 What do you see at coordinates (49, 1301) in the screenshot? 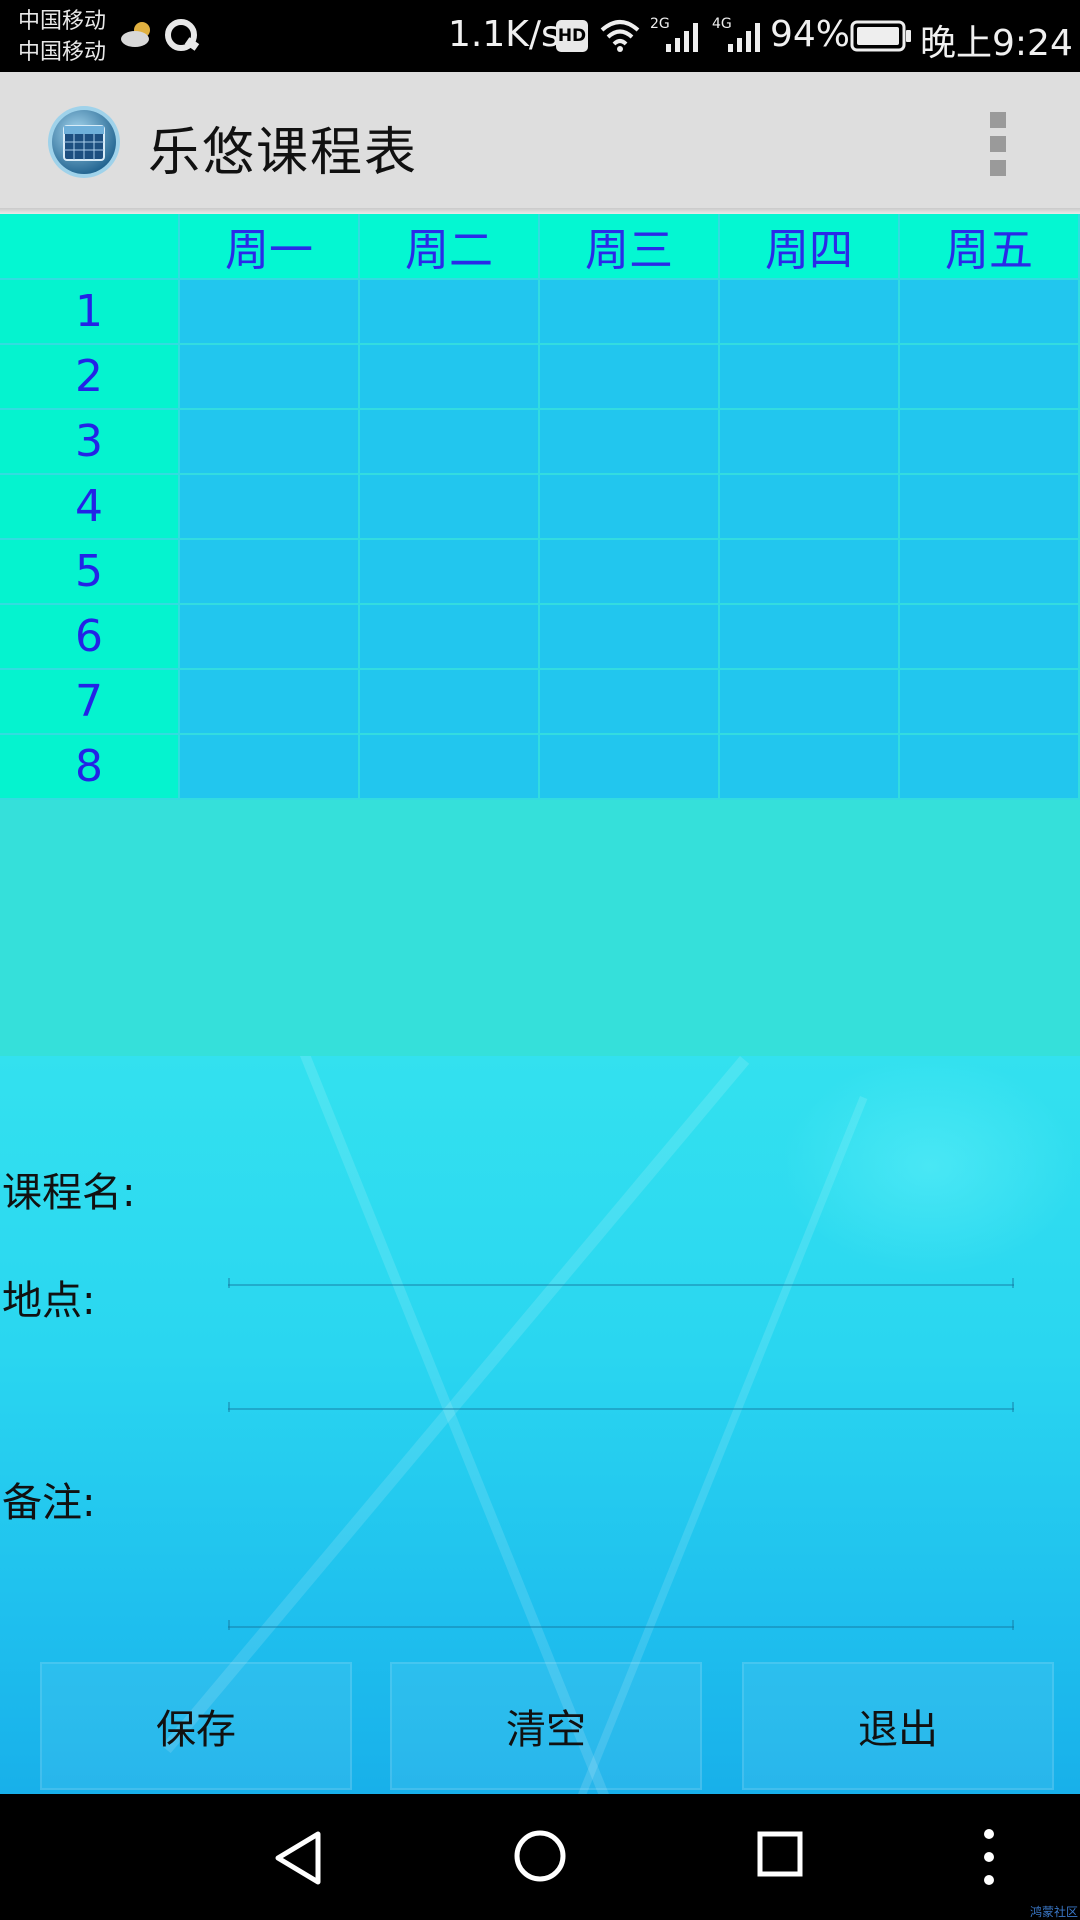
I see `location-label: 地点:` at bounding box center [49, 1301].